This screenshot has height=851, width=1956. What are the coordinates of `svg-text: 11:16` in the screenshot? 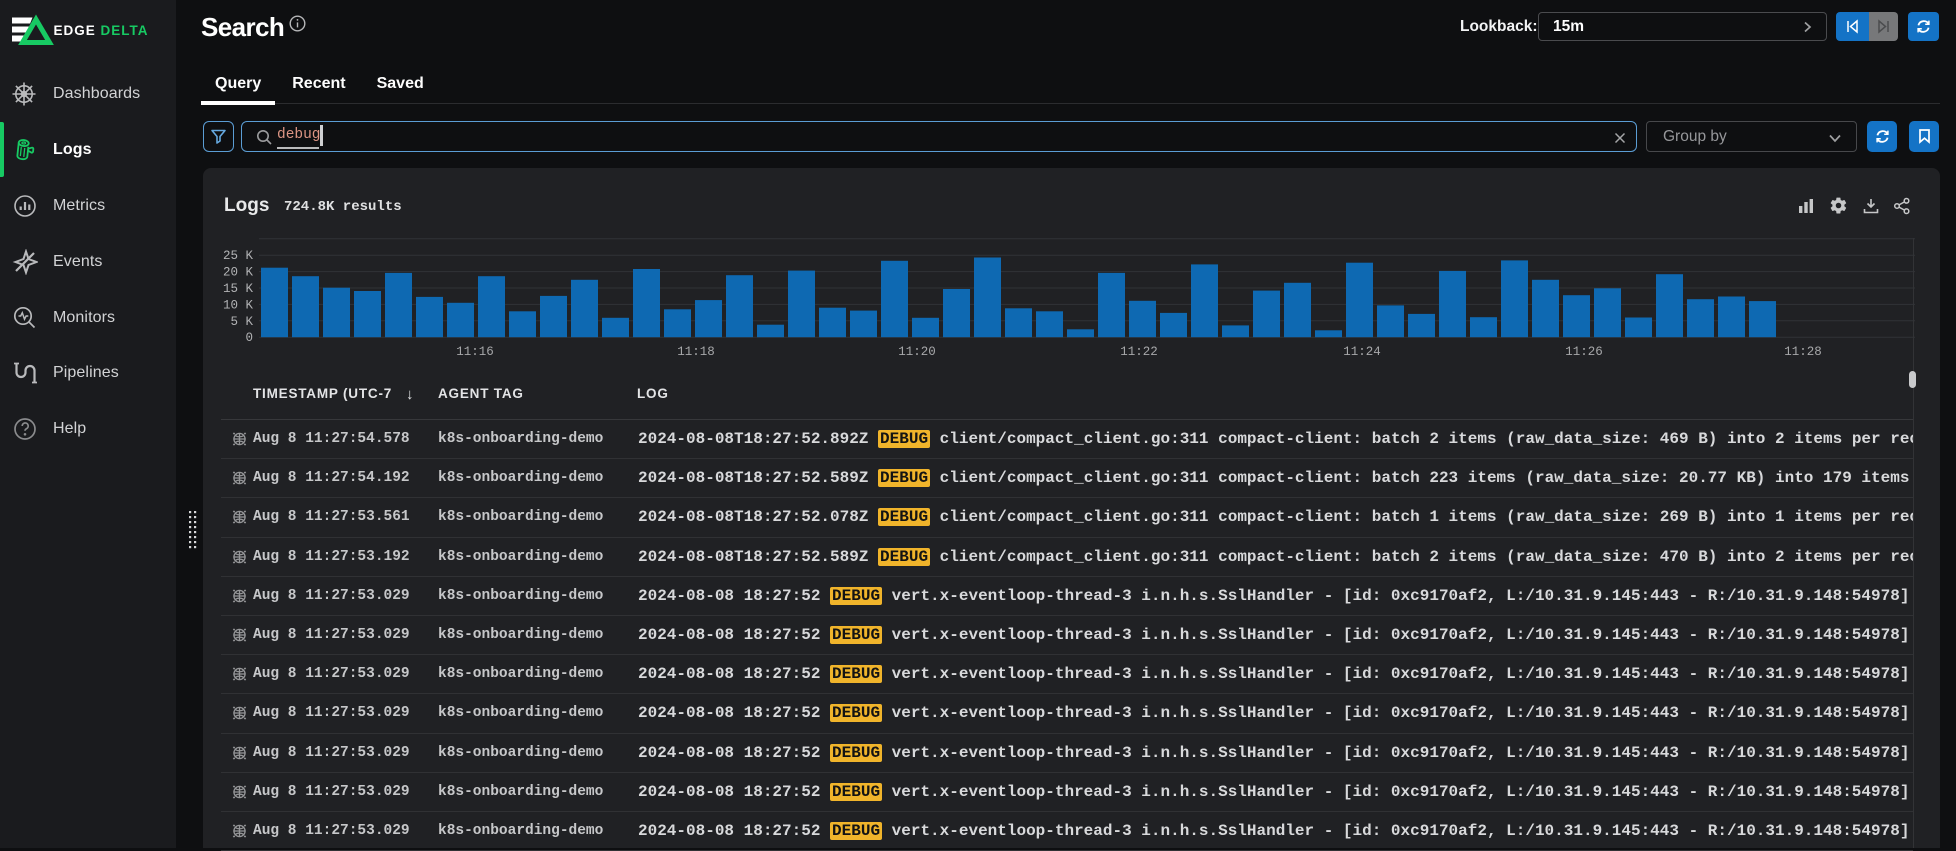 It's located at (475, 352).